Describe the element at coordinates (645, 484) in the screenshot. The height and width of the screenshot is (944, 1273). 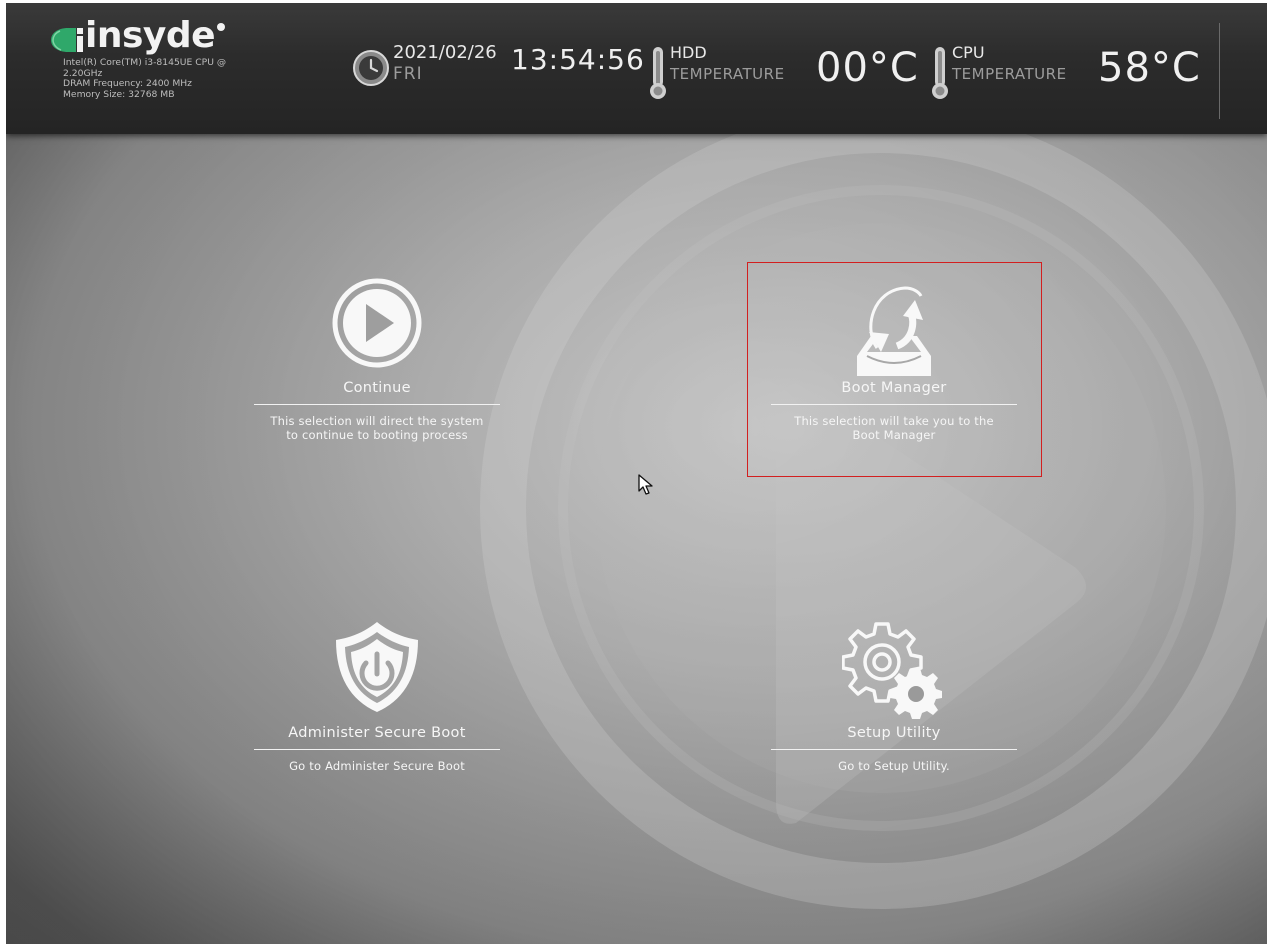
I see `mouse-cursor-icon` at that location.